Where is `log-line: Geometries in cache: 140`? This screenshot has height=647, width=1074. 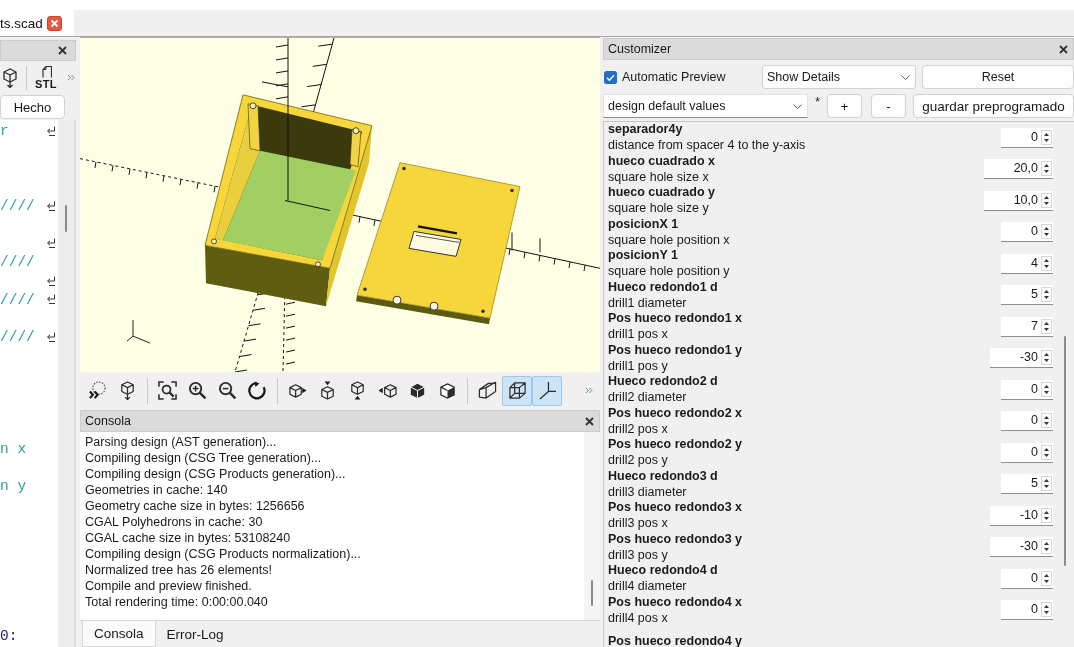
log-line: Geometries in cache: 140 is located at coordinates (157, 490).